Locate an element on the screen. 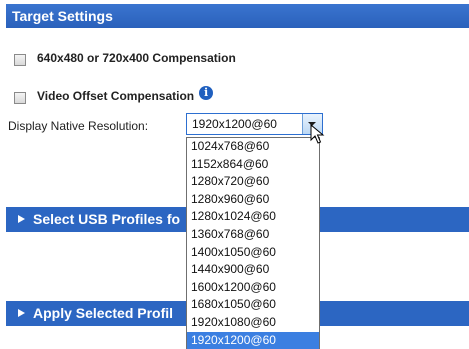  video-offset-label: Video Offset Compensation is located at coordinates (116, 96).